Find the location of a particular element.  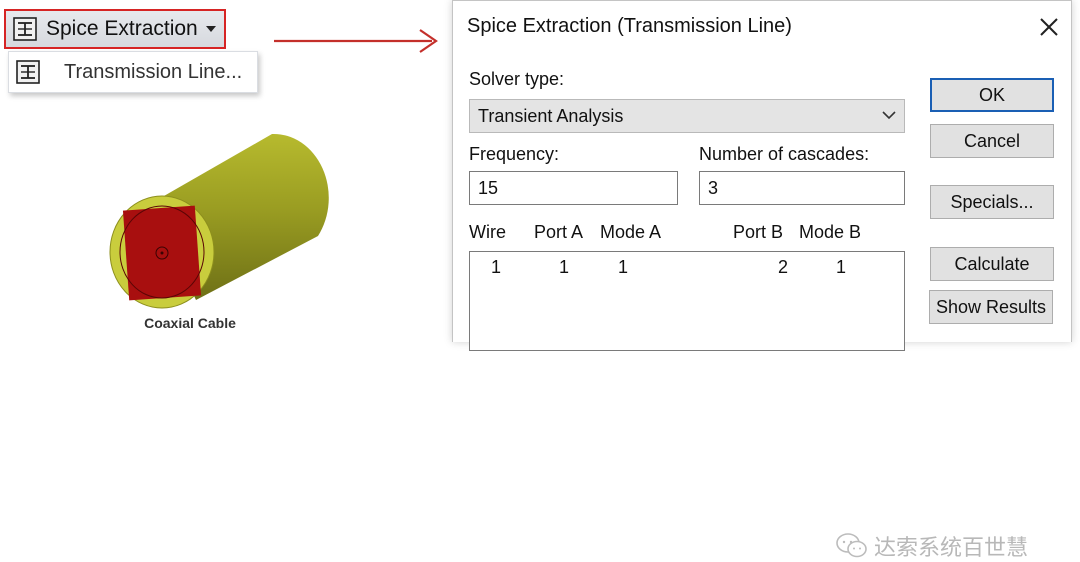

spice-extraction-button: Spice Extraction is located at coordinates (115, 29).